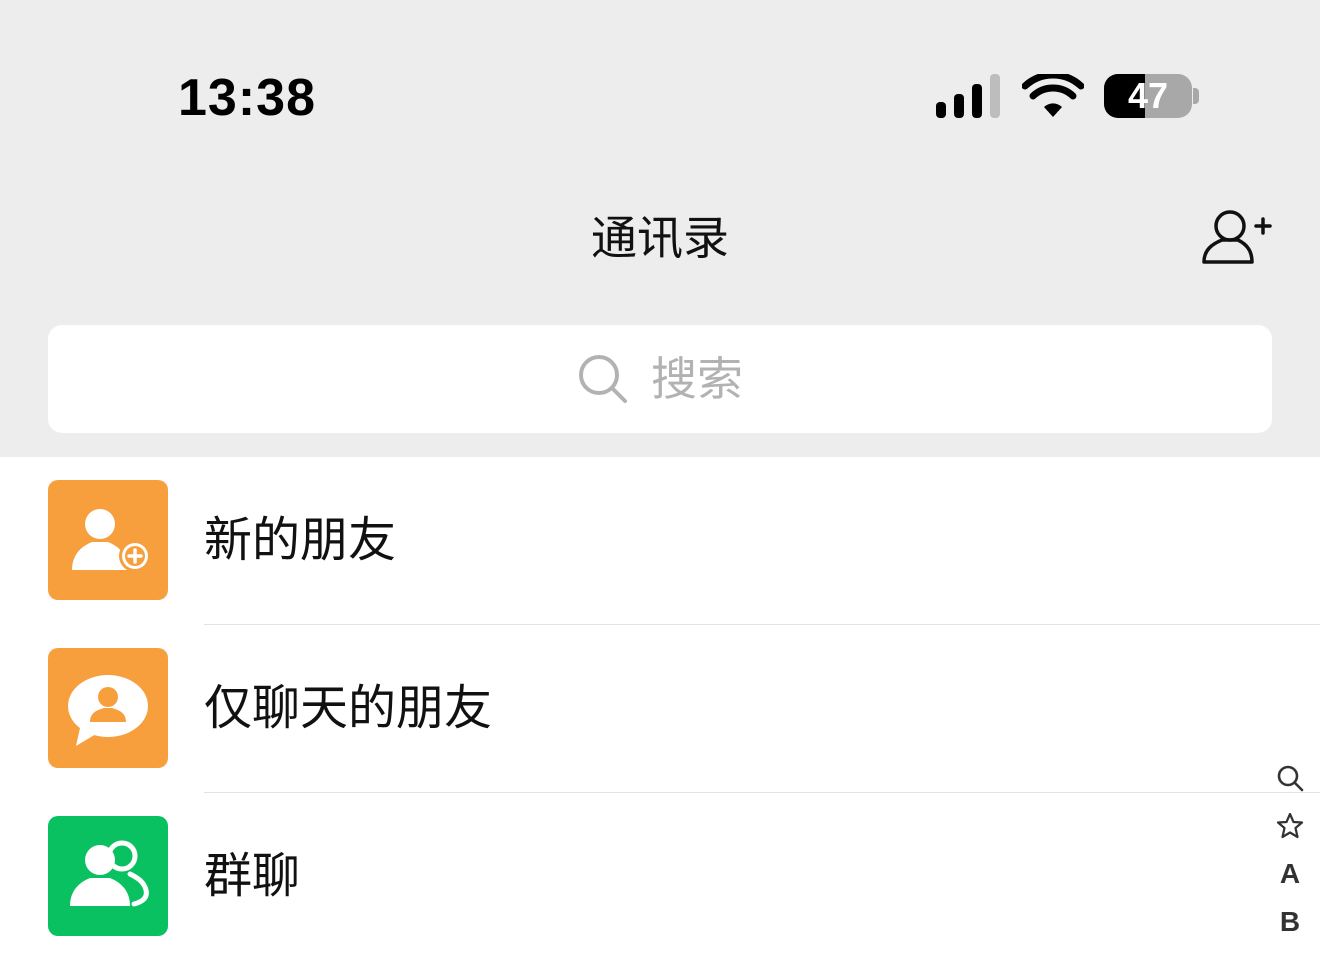 This screenshot has height=960, width=1320. I want to click on add-contact-icon, so click(1236, 236).